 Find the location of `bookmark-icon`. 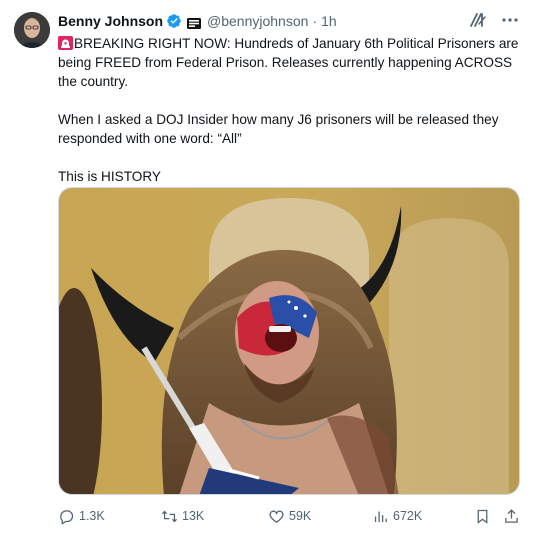

bookmark-icon is located at coordinates (482, 516).